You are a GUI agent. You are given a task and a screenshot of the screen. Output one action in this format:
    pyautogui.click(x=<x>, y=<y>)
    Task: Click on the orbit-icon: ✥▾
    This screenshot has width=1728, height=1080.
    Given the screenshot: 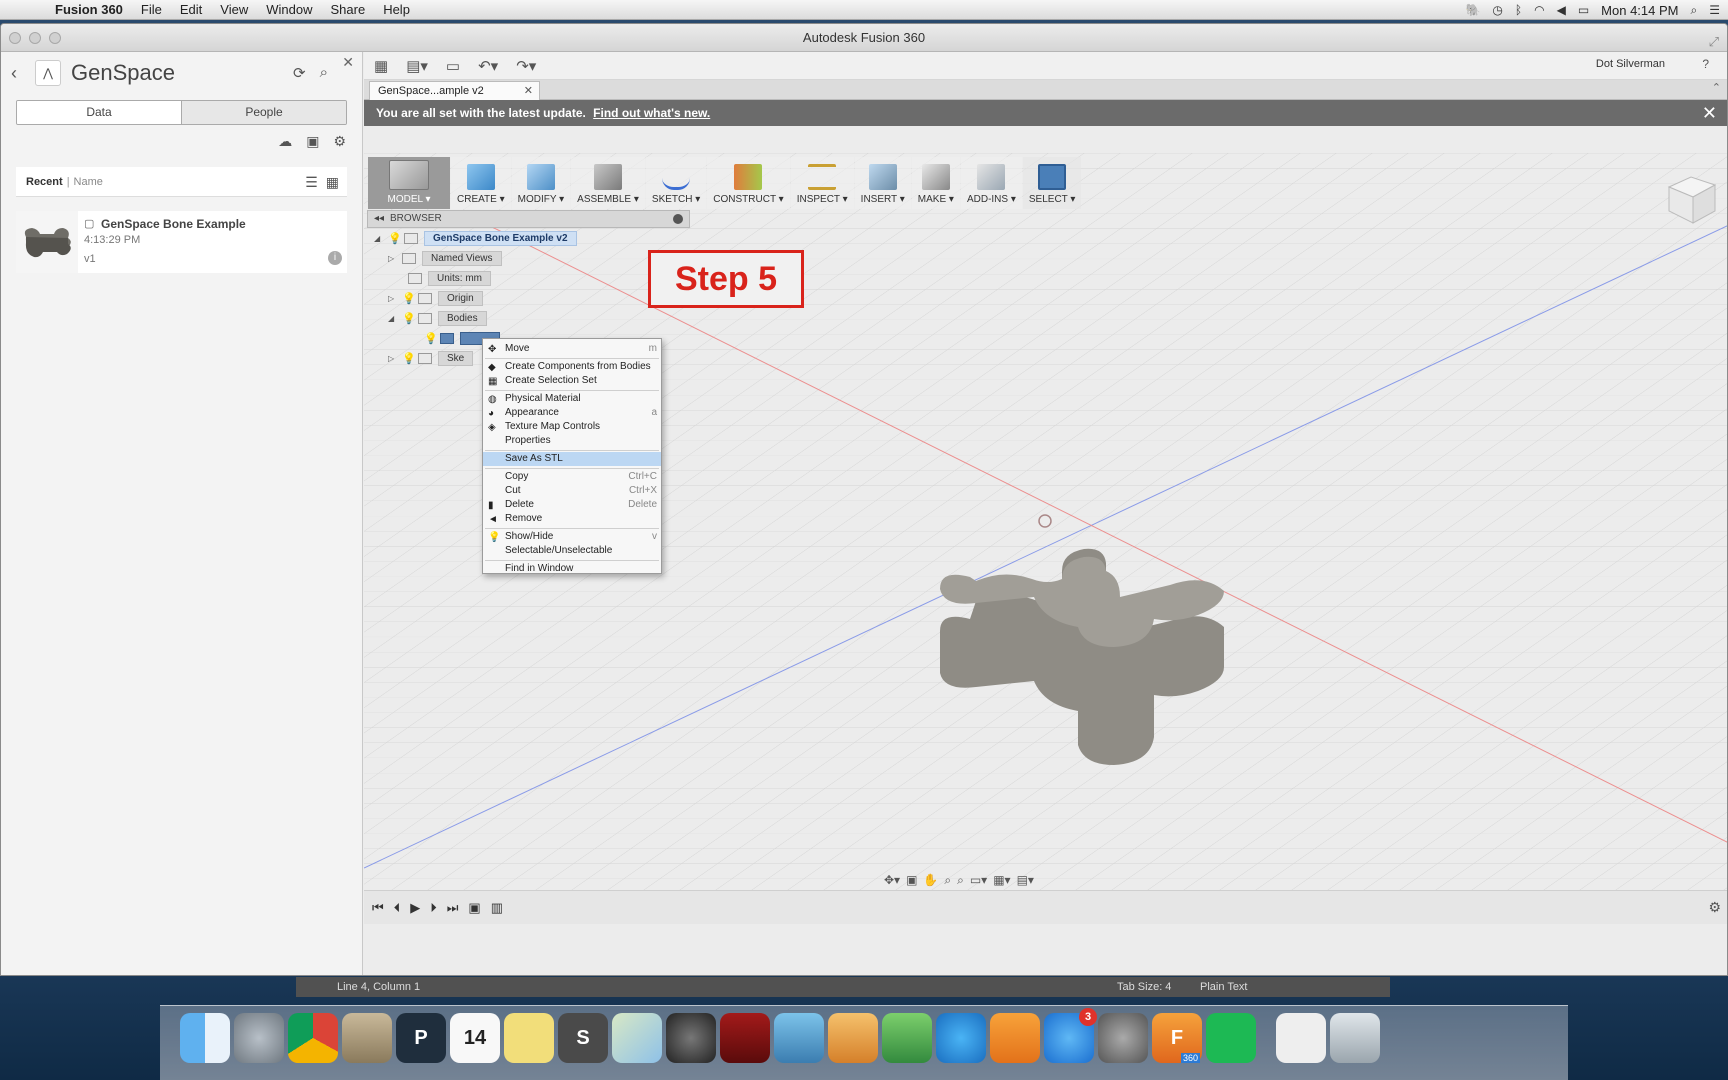 What is the action you would take?
    pyautogui.click(x=892, y=880)
    